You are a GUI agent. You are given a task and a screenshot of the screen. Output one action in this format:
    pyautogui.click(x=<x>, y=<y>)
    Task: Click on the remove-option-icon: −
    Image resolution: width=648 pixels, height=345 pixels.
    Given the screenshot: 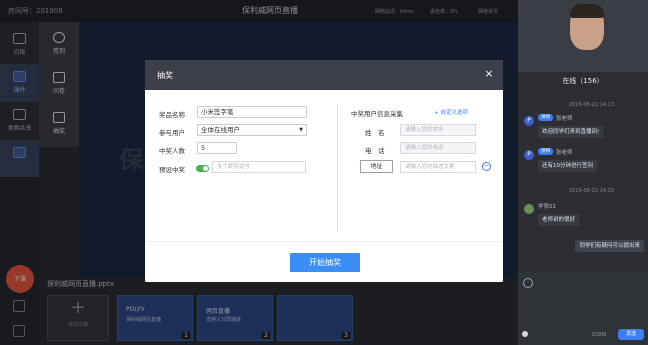 What is the action you would take?
    pyautogui.click(x=486, y=166)
    